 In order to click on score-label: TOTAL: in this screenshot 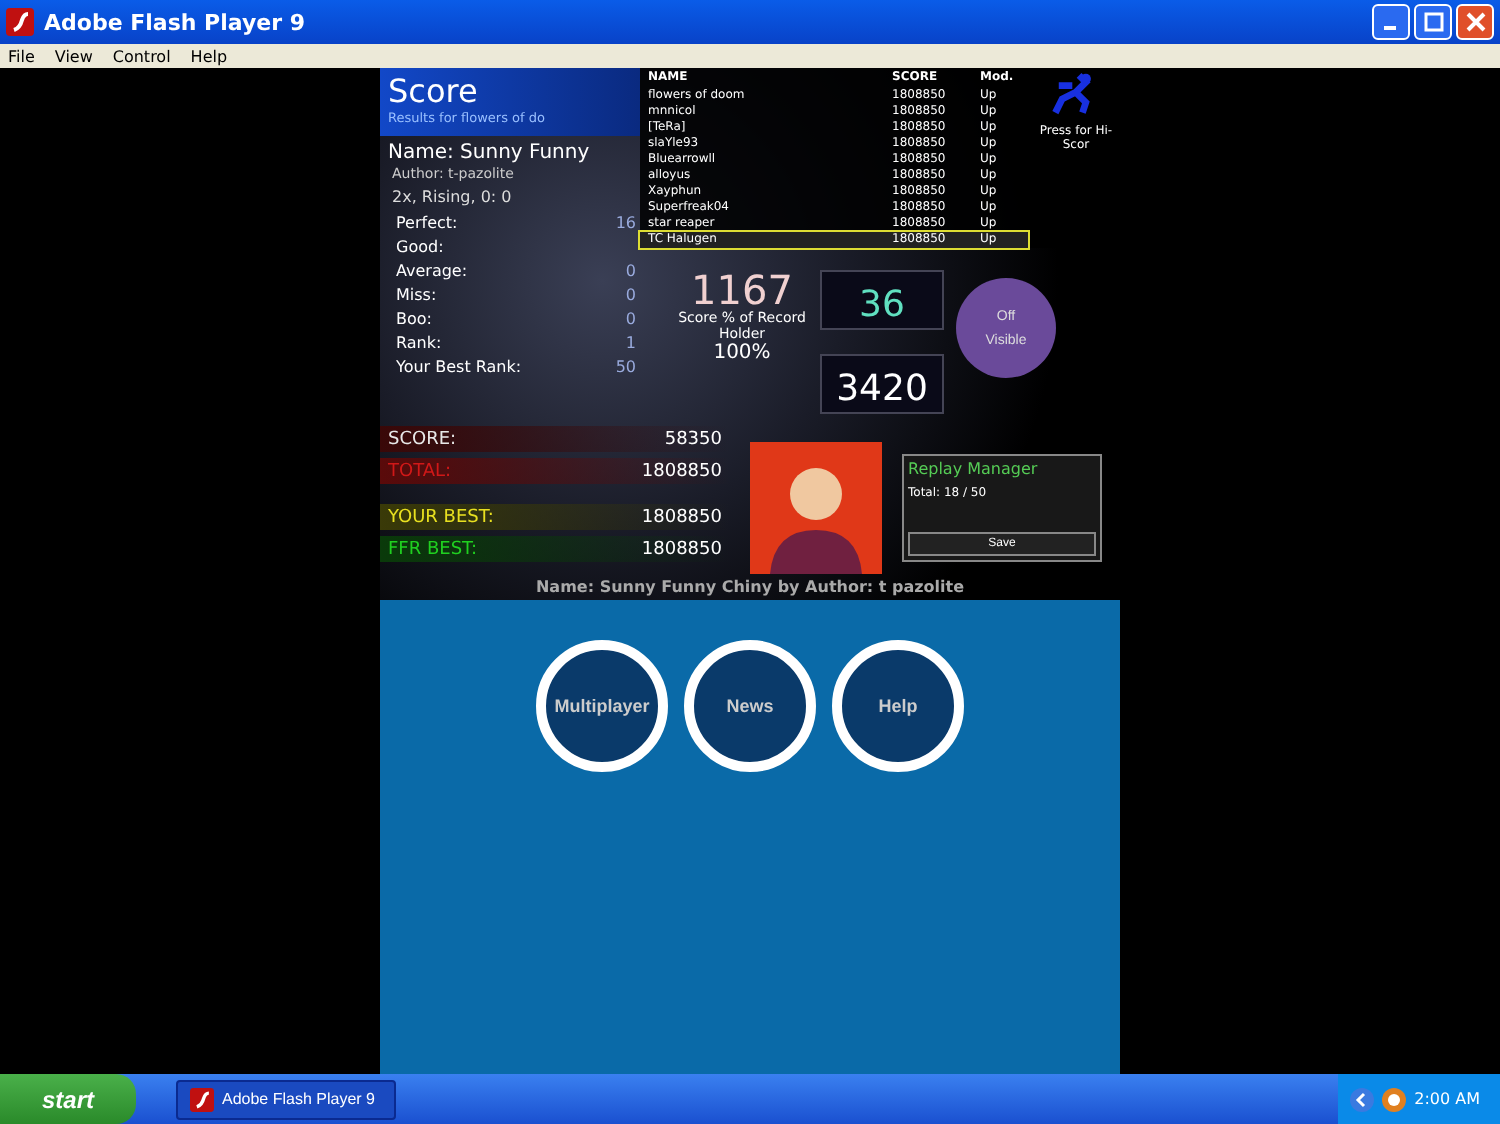, I will do `click(420, 471)`.